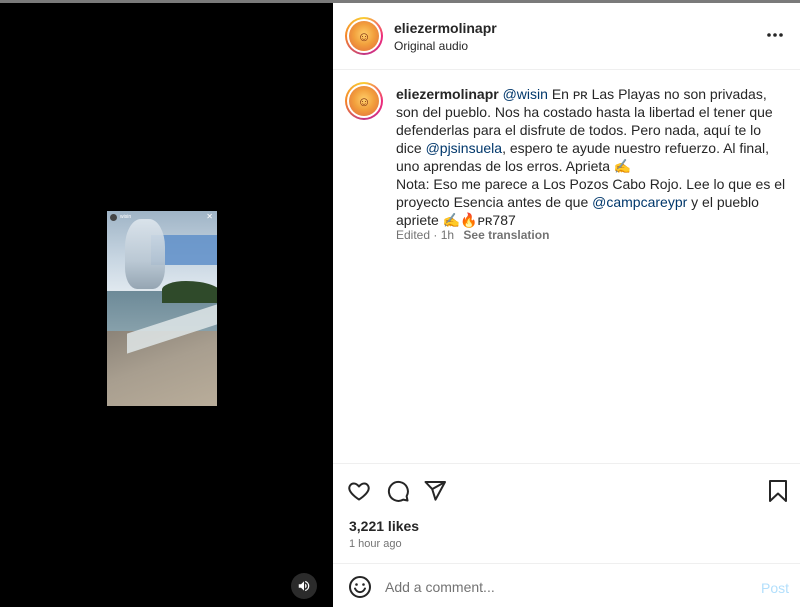 The image size is (800, 607). I want to click on comment-bar: Post, so click(566, 585).